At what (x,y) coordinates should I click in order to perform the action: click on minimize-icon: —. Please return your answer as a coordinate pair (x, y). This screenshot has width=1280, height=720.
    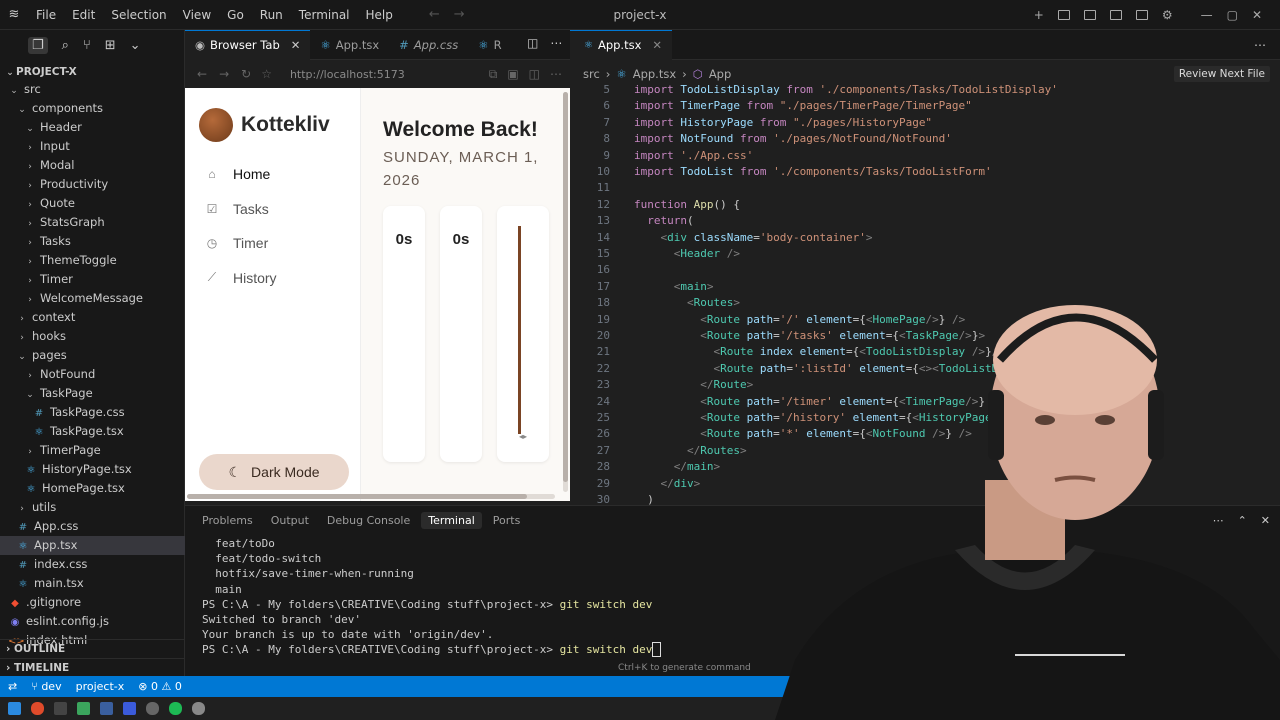
    Looking at the image, I should click on (1207, 15).